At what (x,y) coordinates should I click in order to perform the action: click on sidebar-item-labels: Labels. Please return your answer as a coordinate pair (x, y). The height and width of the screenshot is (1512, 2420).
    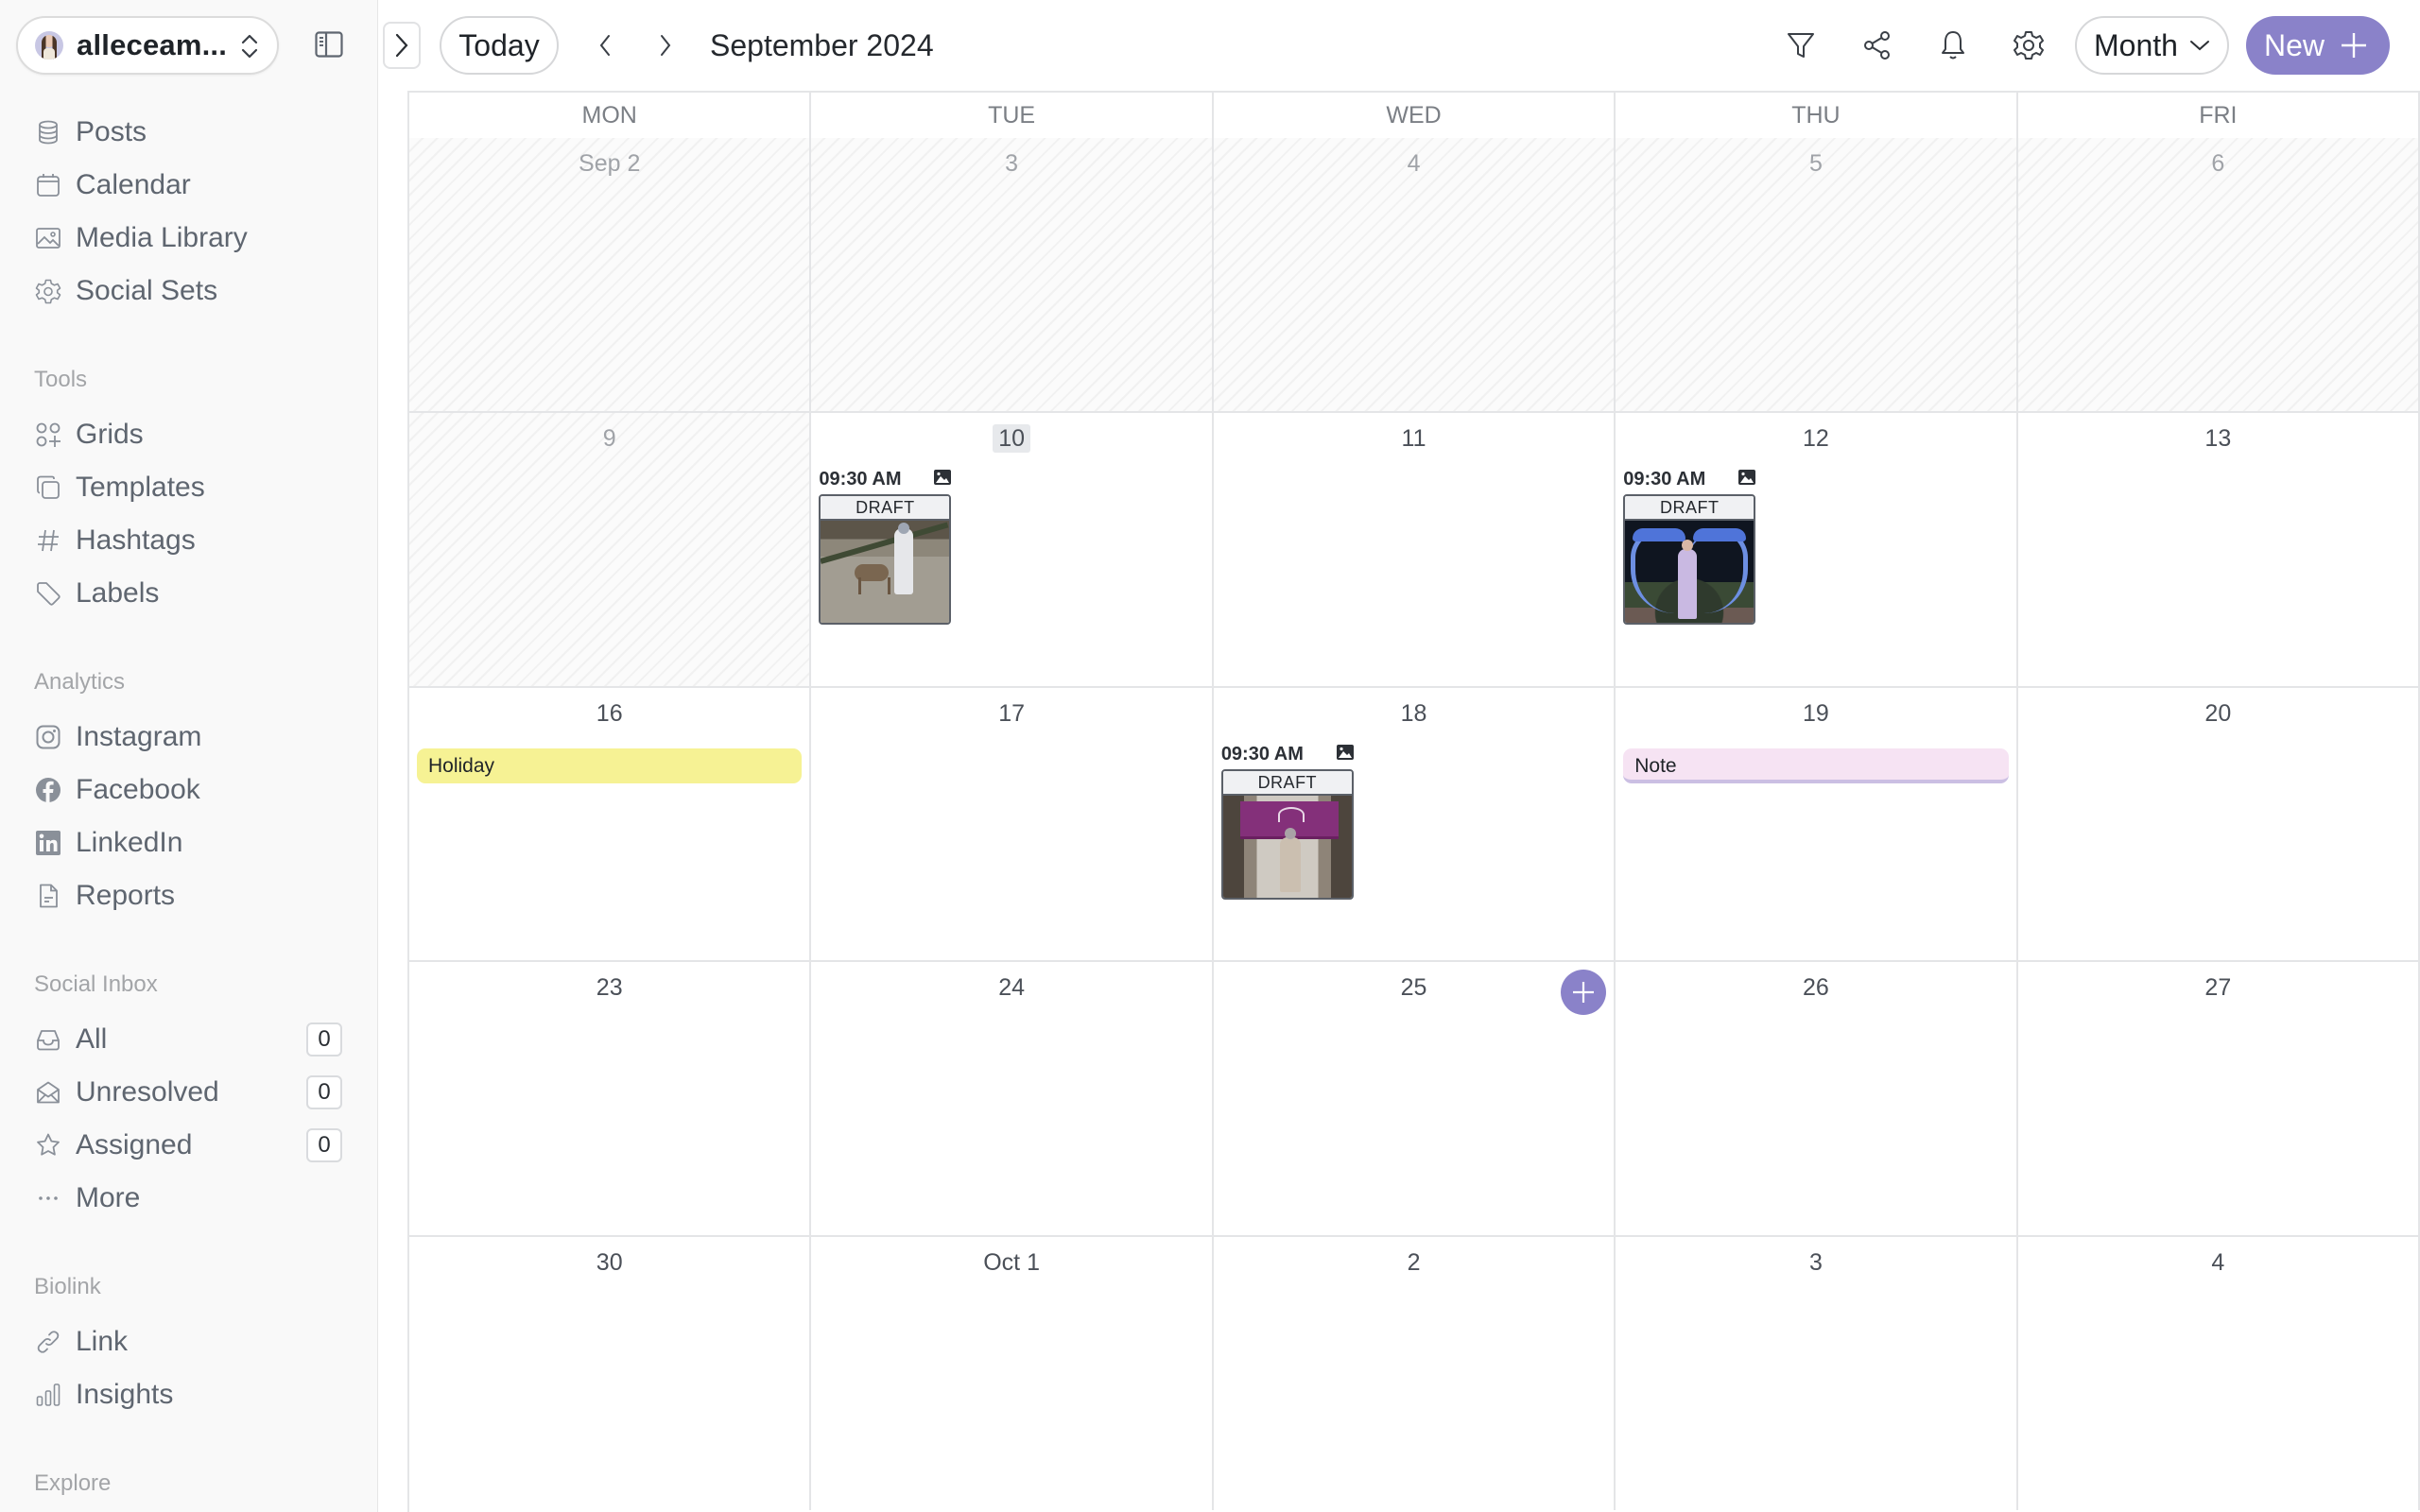
    Looking at the image, I should click on (190, 593).